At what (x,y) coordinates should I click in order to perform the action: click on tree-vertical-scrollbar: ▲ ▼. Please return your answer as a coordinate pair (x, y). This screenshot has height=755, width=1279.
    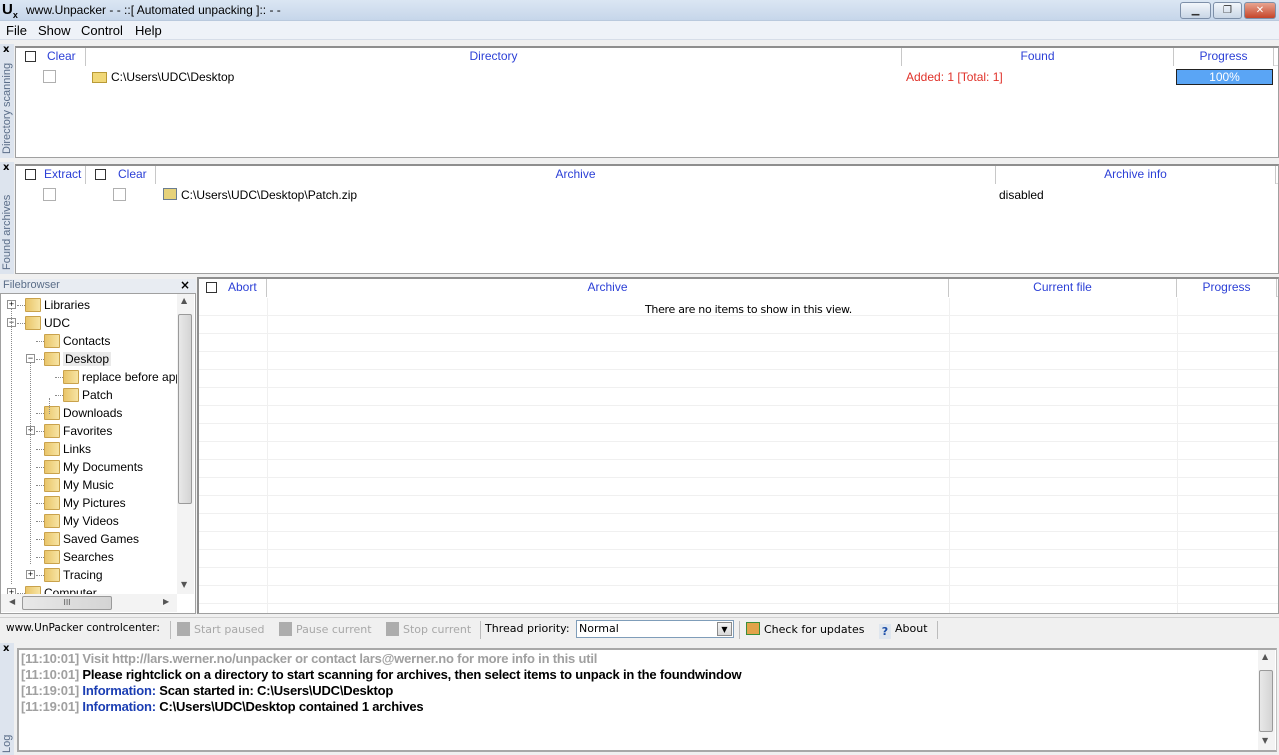
    Looking at the image, I should click on (185, 444).